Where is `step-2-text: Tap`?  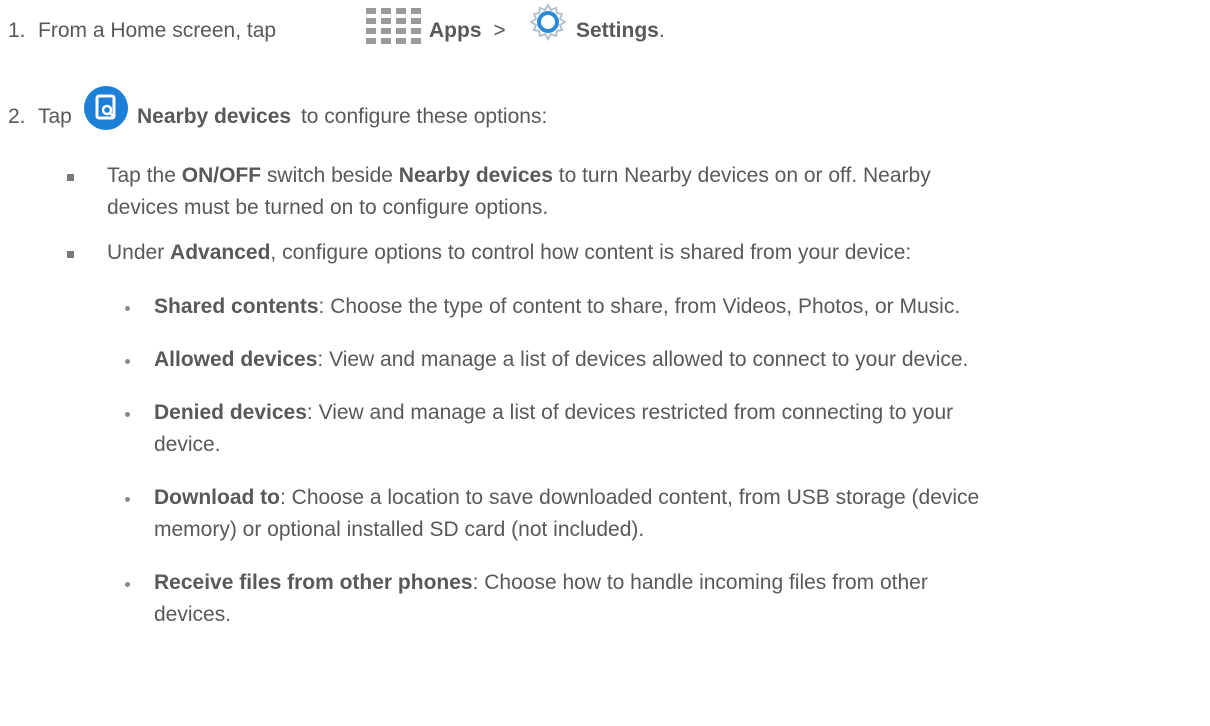
step-2-text: Tap is located at coordinates (55, 116).